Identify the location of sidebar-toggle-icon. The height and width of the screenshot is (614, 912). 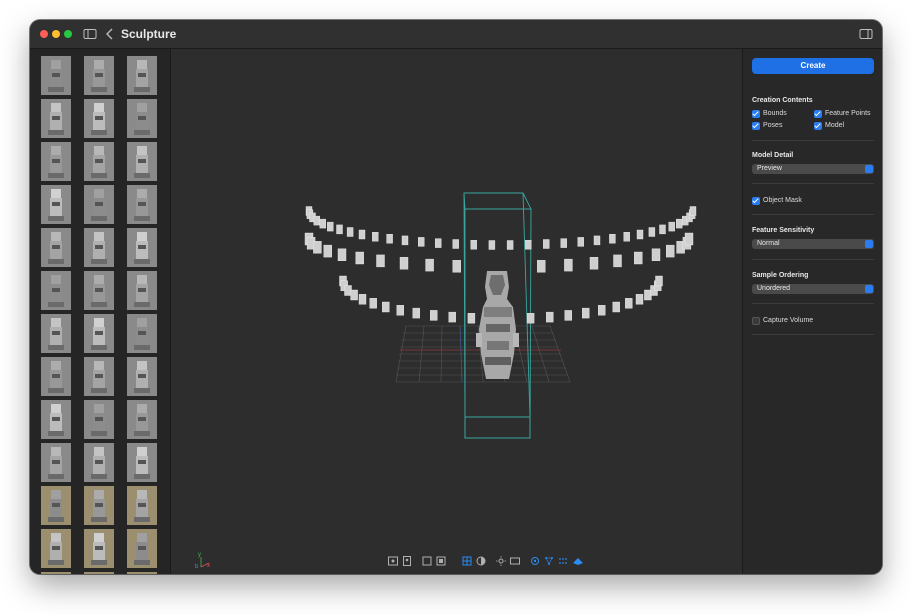
(90, 34).